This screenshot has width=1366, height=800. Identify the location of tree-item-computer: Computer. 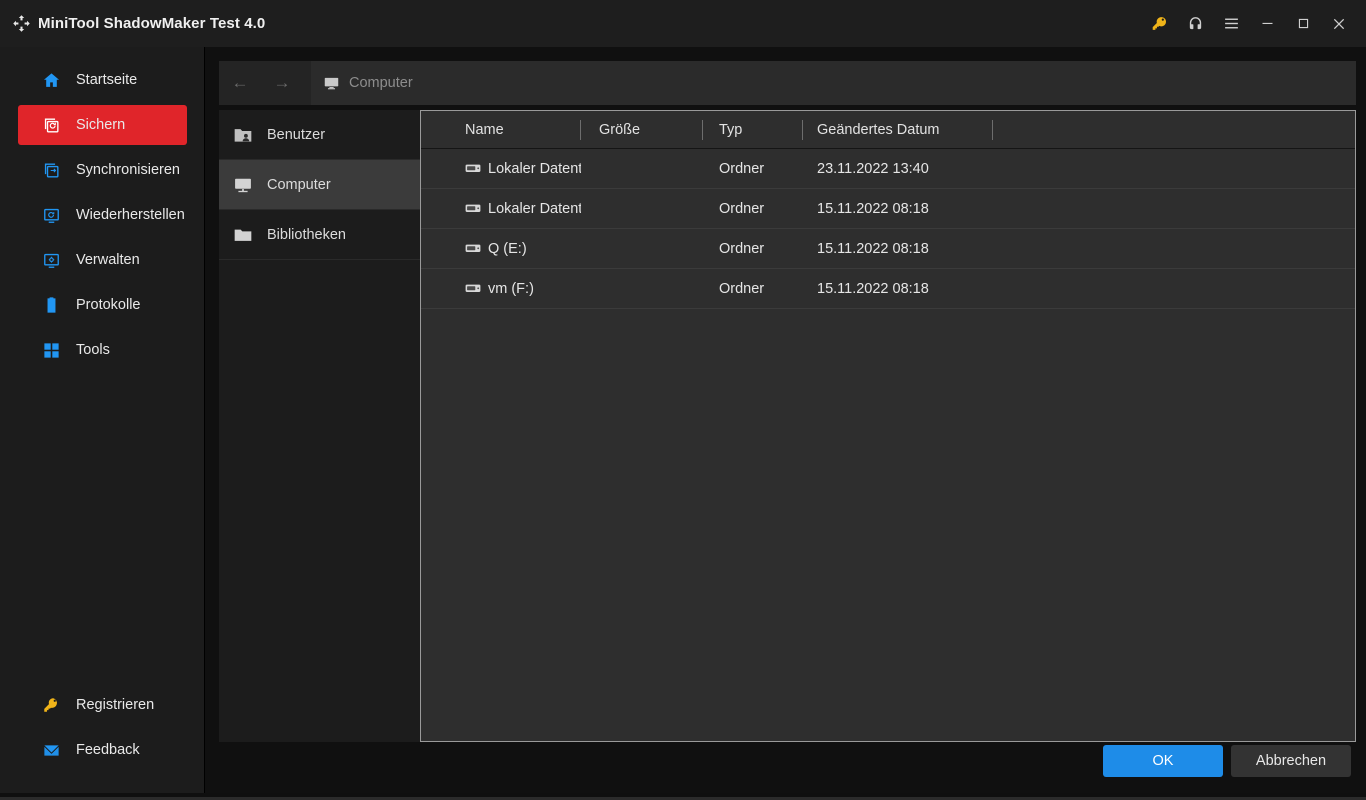
(320, 185).